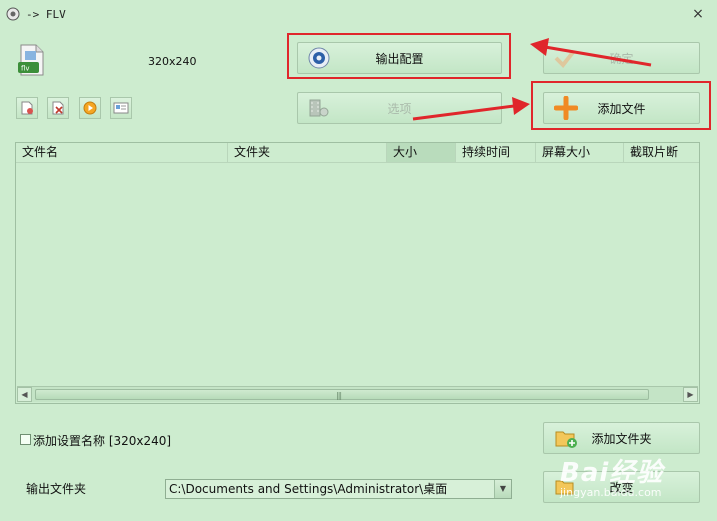  I want to click on add-setting-name-checkbox, so click(25, 439).